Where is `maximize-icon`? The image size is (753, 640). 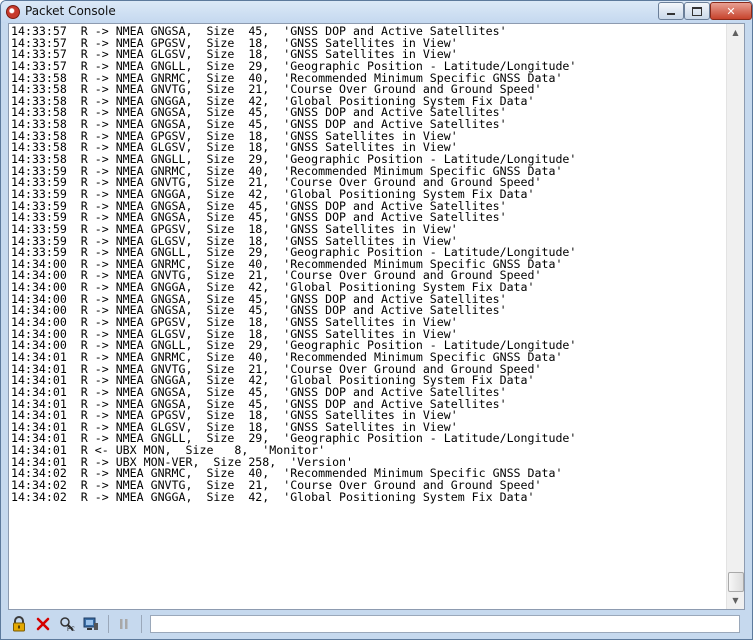
maximize-icon is located at coordinates (697, 11).